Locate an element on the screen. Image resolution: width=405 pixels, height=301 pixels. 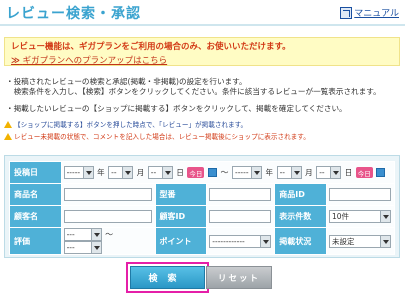
plan-notice-text: レビュー機能は、ギガプランをご利用の場合のみ、お使いいただけます。 is located at coordinates (151, 47).